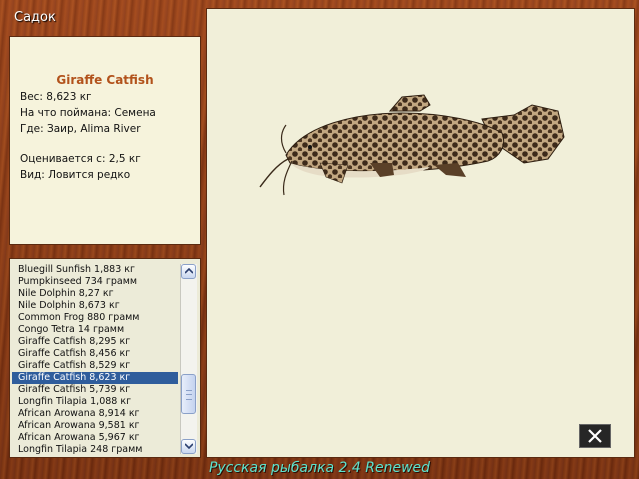 This screenshot has width=639, height=479. What do you see at coordinates (95, 426) in the screenshot?
I see `list-item: African Arowana 9,581 кг` at bounding box center [95, 426].